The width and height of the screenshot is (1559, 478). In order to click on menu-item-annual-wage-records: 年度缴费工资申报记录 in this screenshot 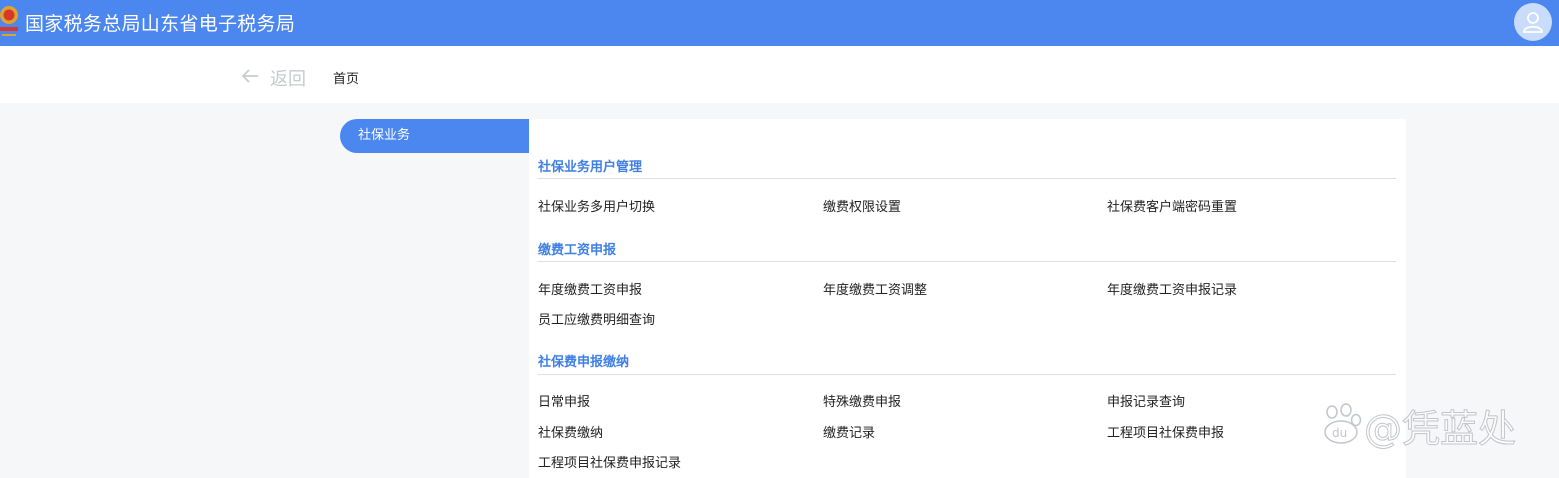, I will do `click(1172, 288)`.